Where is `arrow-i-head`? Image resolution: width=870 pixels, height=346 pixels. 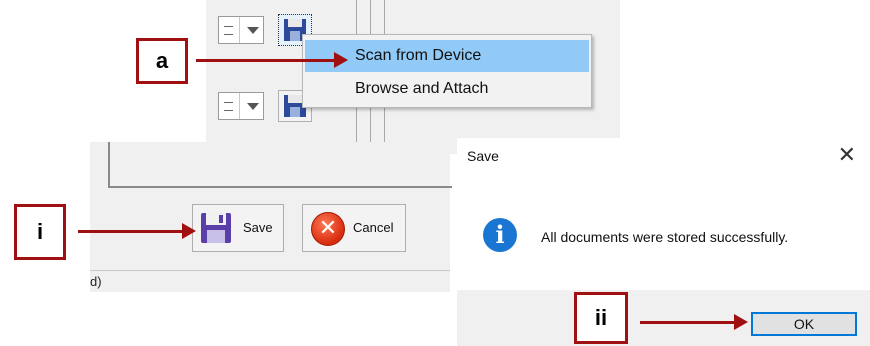 arrow-i-head is located at coordinates (189, 231).